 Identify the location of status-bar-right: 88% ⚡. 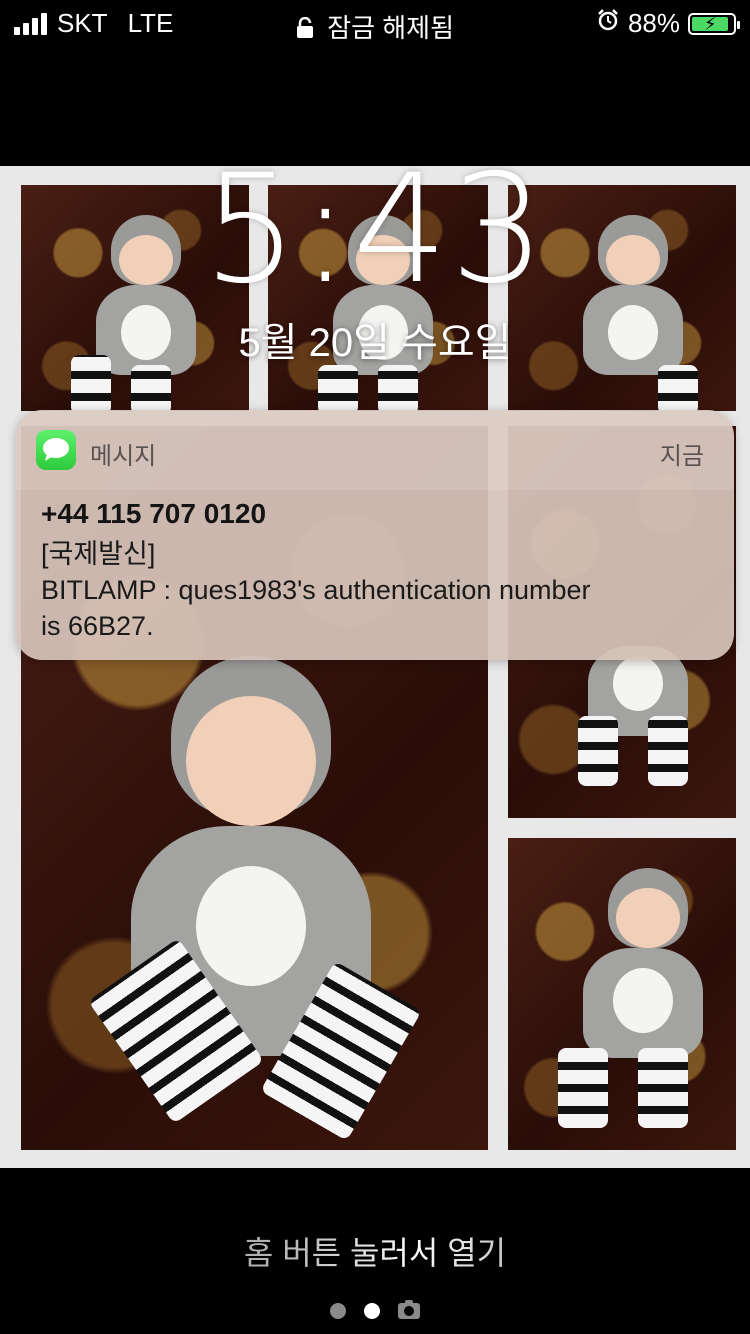
(668, 23).